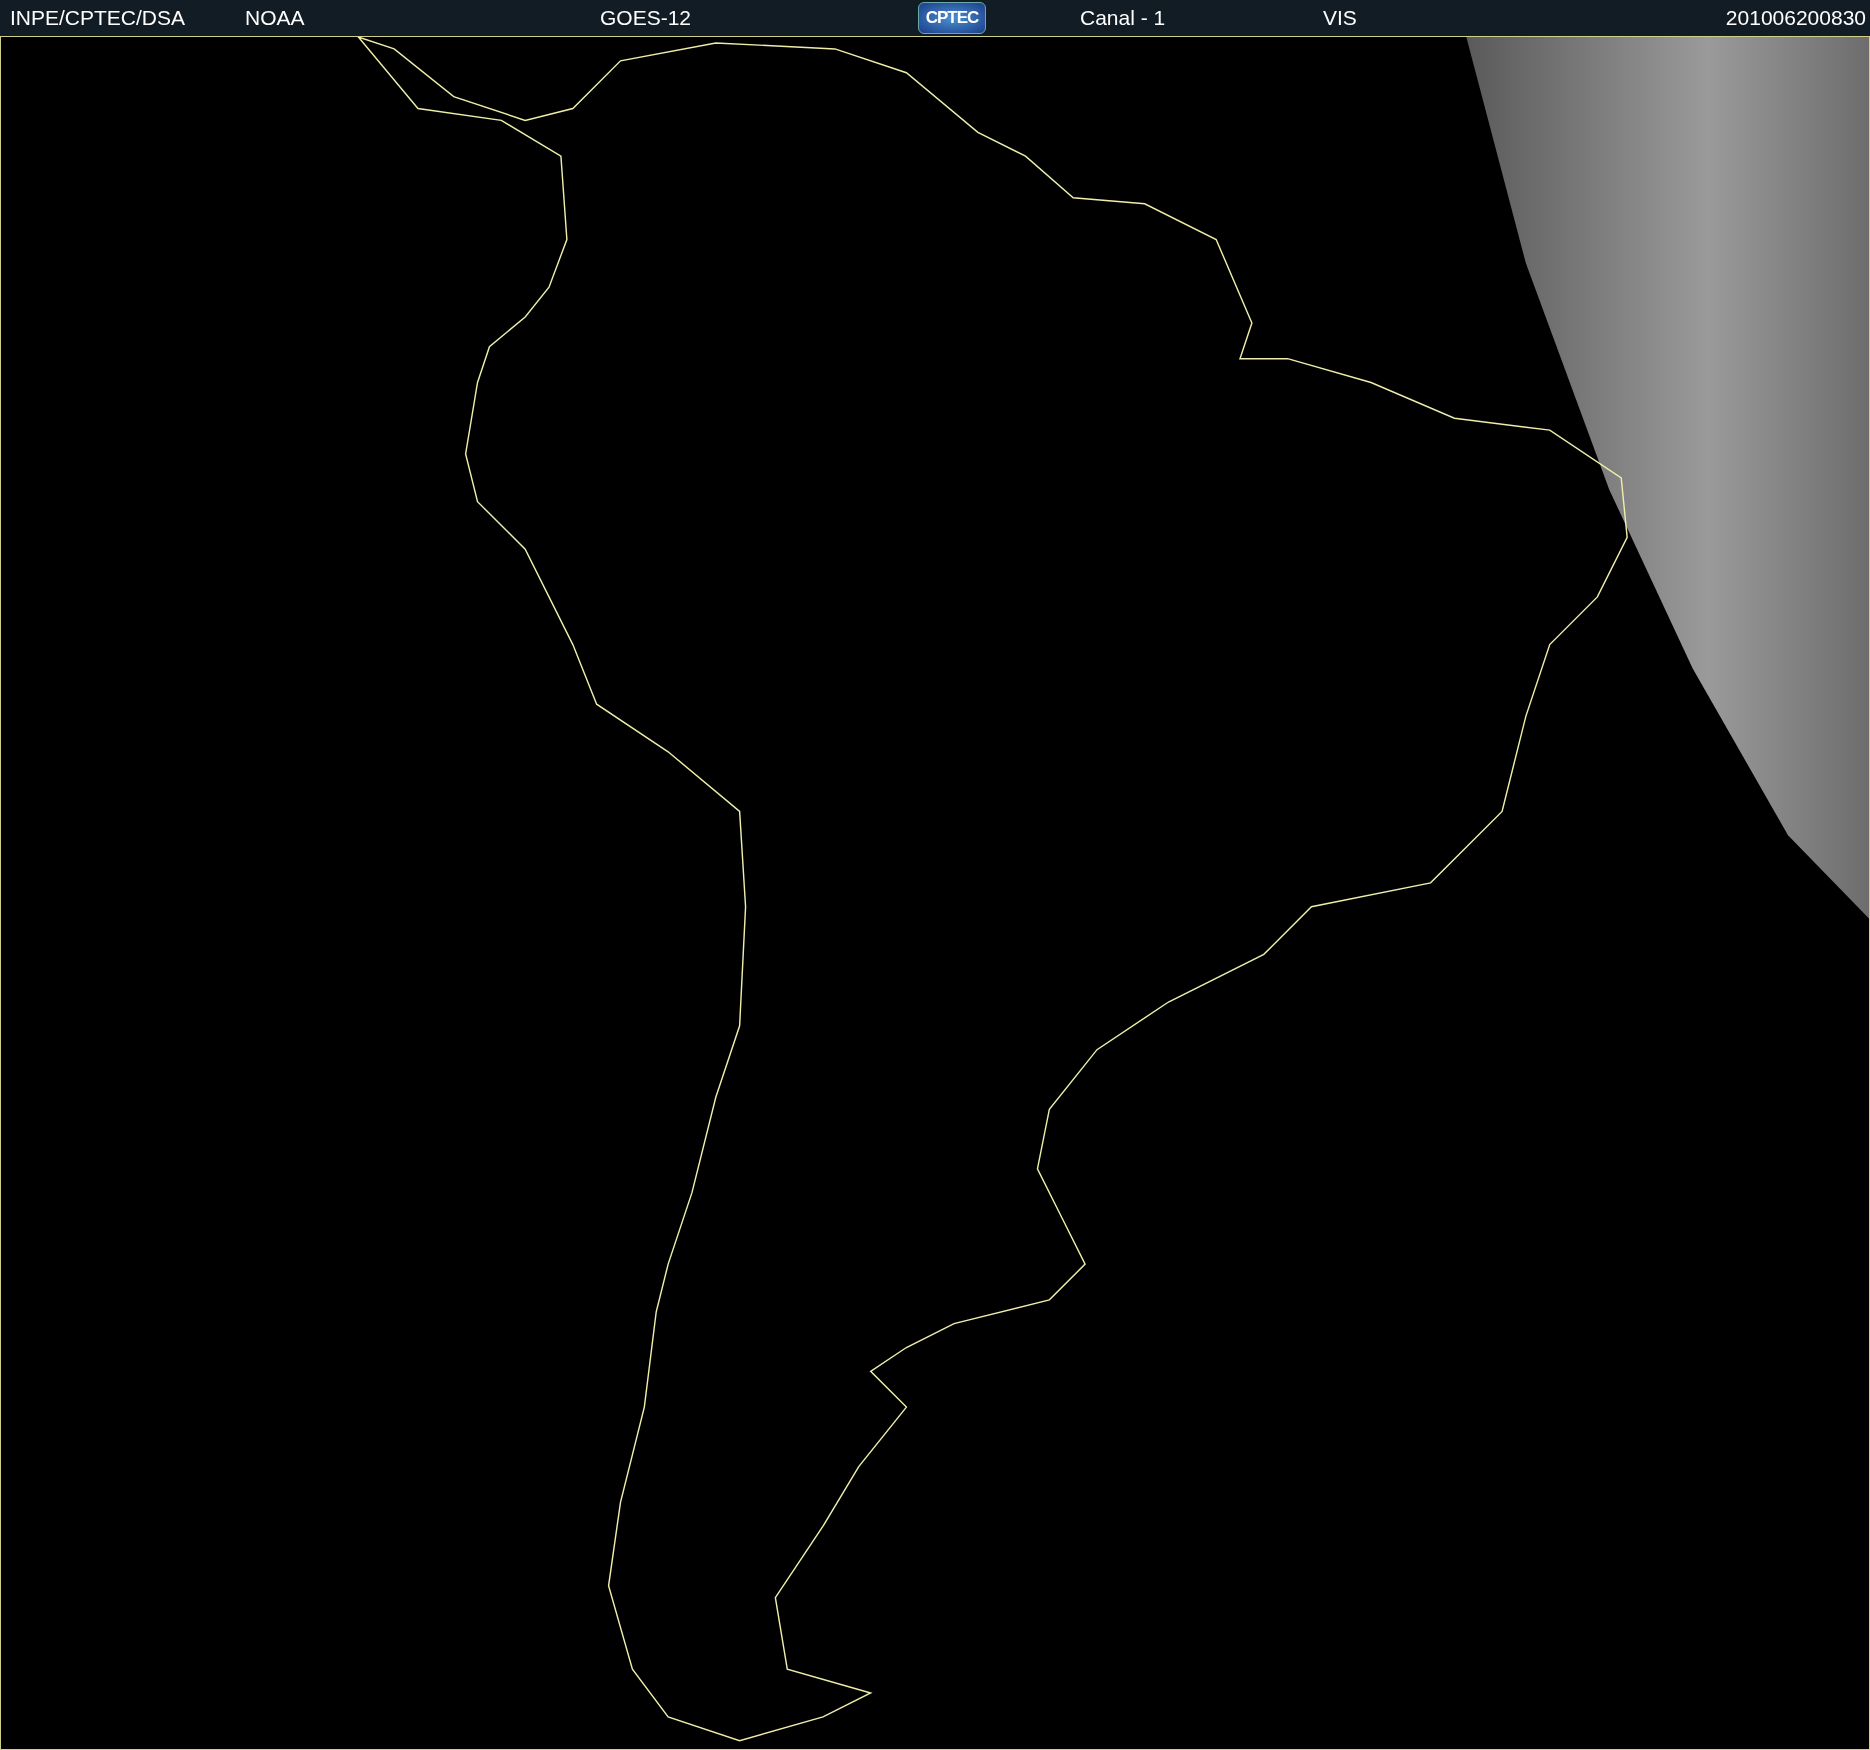 Image resolution: width=1870 pixels, height=1750 pixels. I want to click on satellite-label: GOES-12, so click(646, 18).